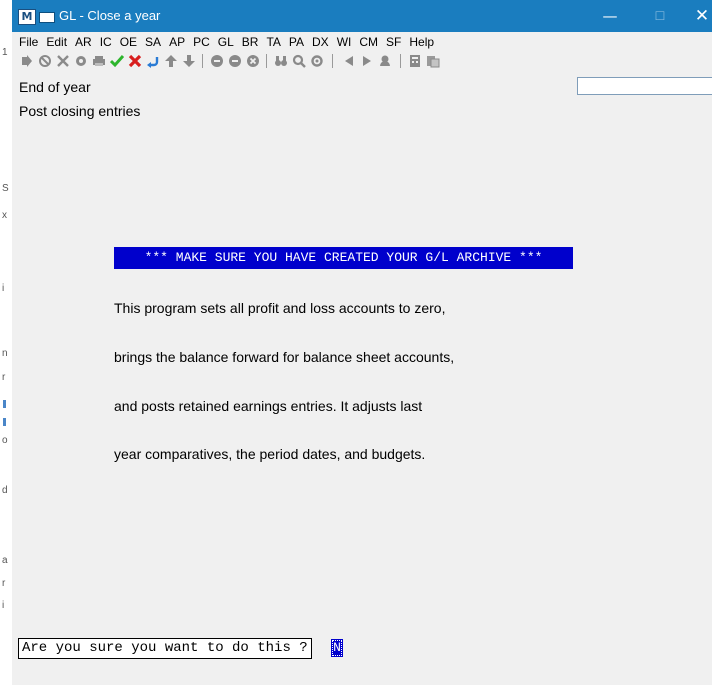 This screenshot has width=712, height=685. Describe the element at coordinates (362, 16) in the screenshot. I see `title-bar: M GL - Close a year — ☐ ✕` at that location.